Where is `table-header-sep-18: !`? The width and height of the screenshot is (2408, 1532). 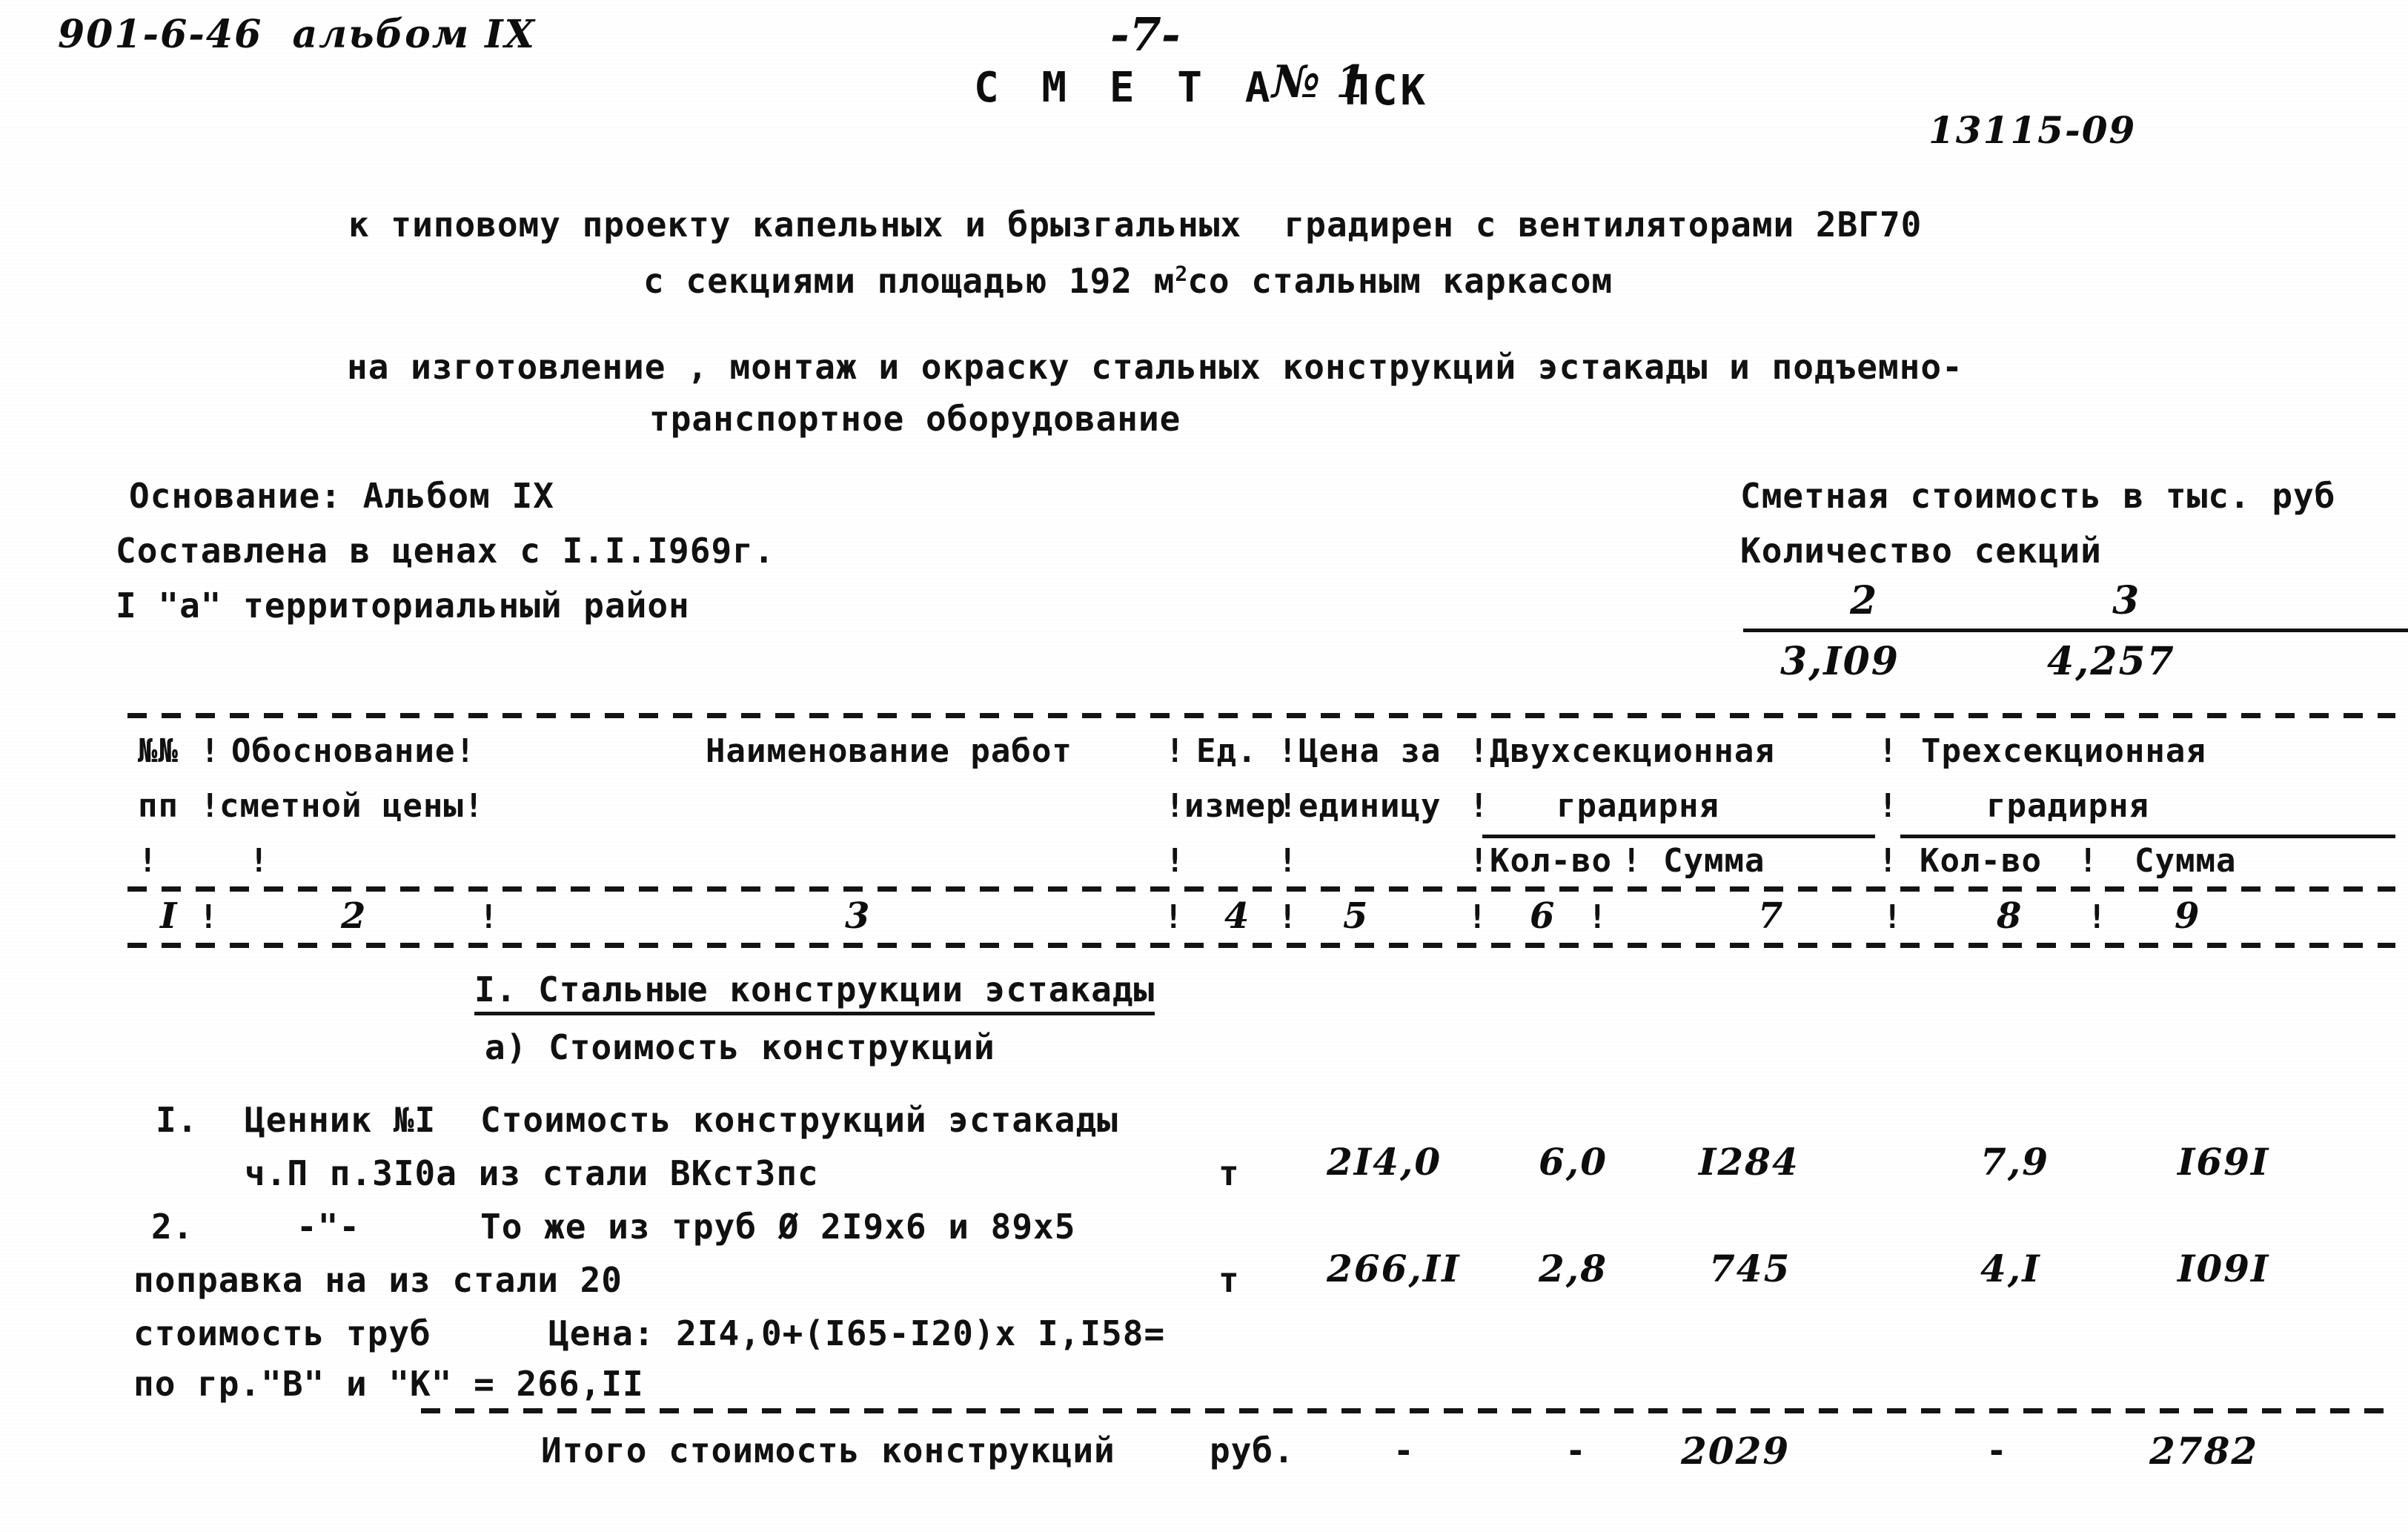
table-header-sep-18: ! is located at coordinates (2088, 861).